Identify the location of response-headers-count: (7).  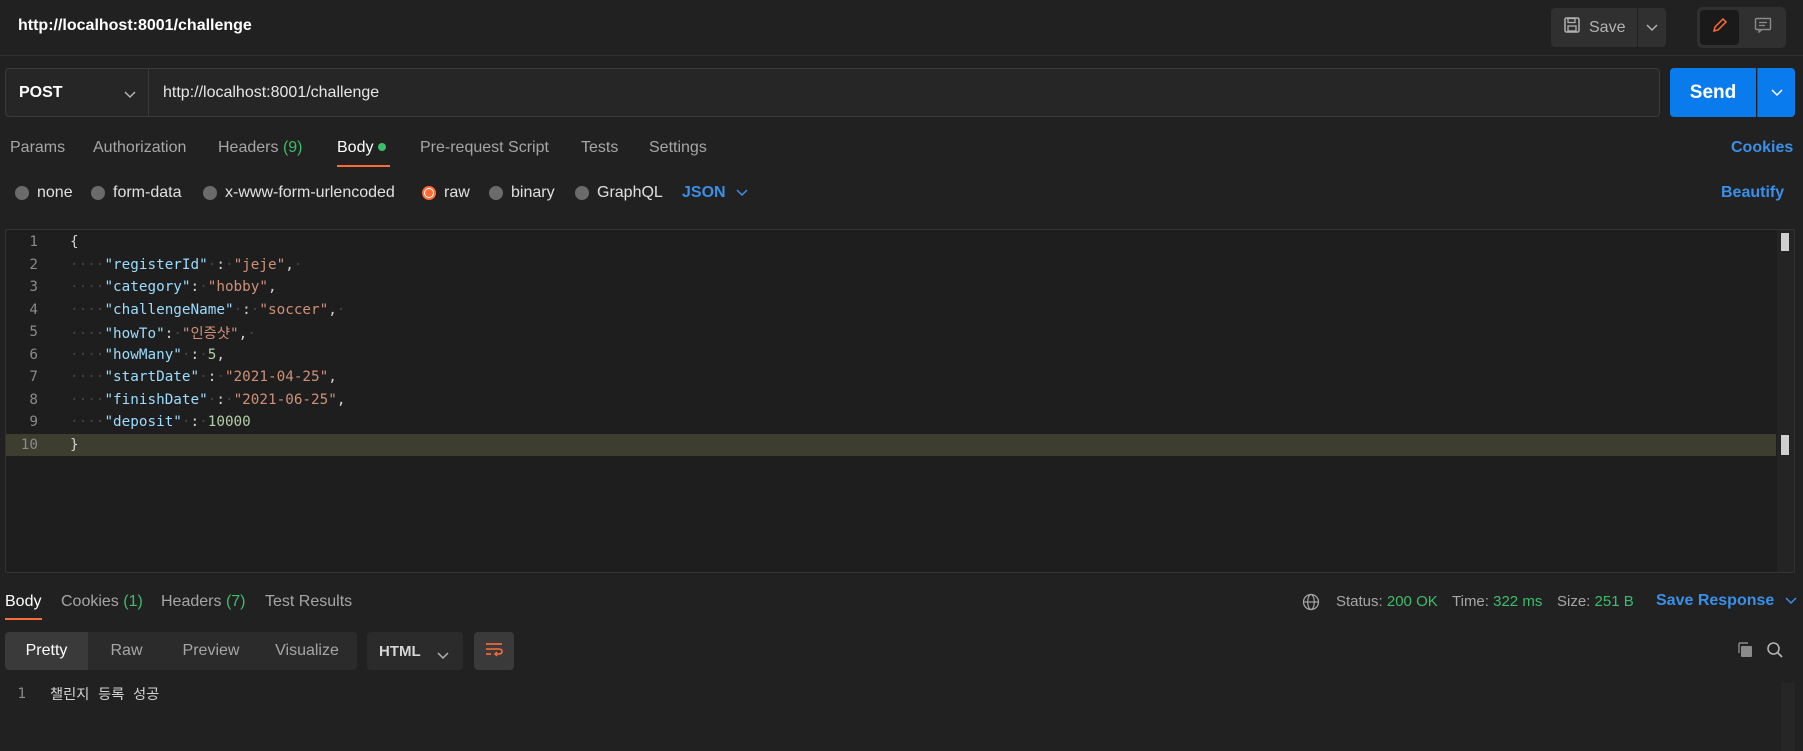
(235, 601).